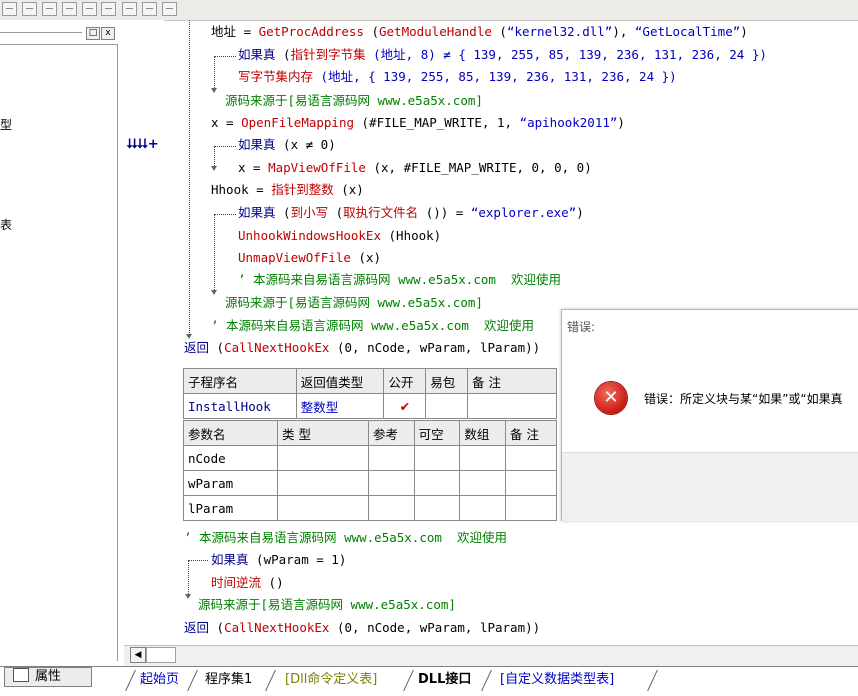 The width and height of the screenshot is (858, 696). What do you see at coordinates (482, 433) in the screenshot?
I see `header-cell: 数组` at bounding box center [482, 433].